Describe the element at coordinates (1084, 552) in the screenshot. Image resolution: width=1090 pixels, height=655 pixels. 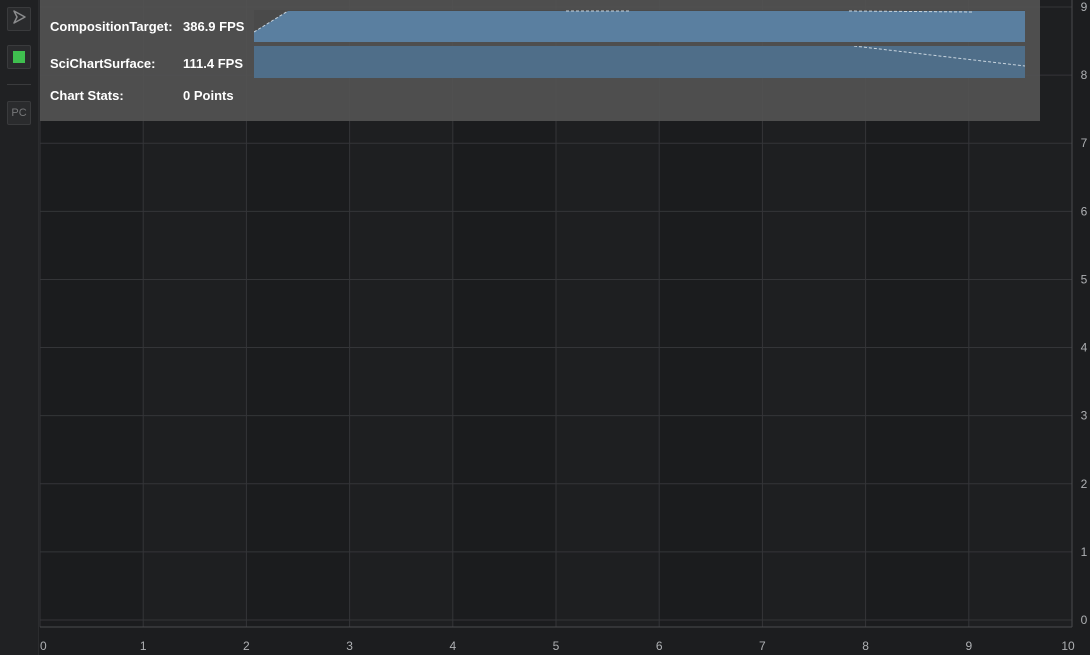
I see `y-tick-label: 1` at that location.